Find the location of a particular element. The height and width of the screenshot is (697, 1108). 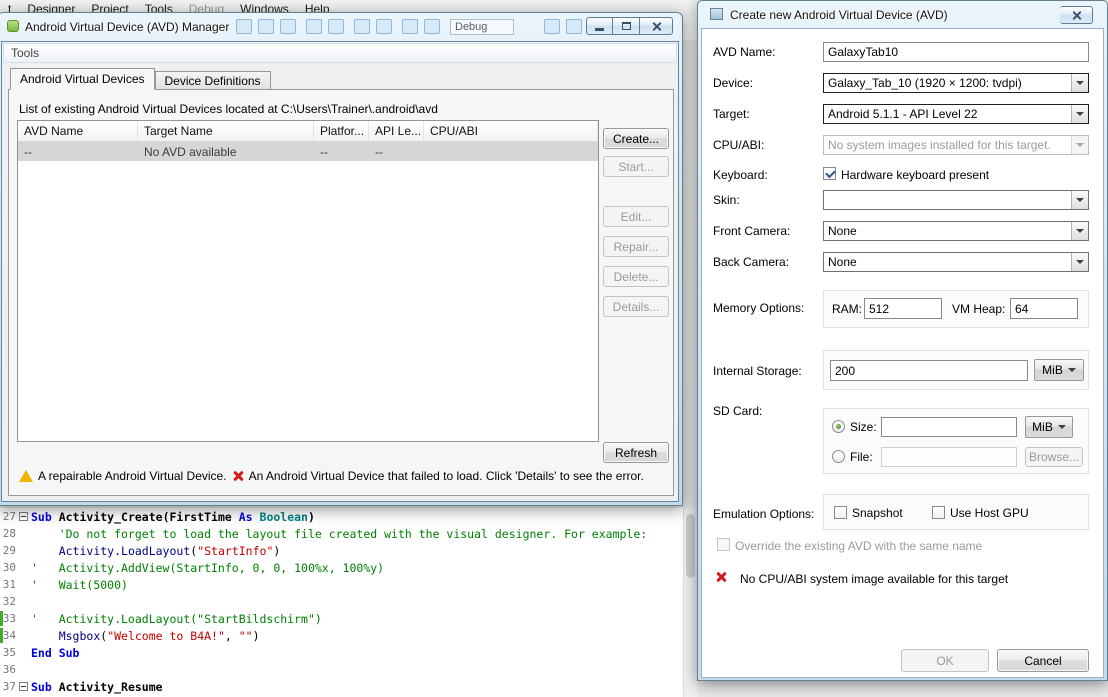

ram-input is located at coordinates (903, 308).